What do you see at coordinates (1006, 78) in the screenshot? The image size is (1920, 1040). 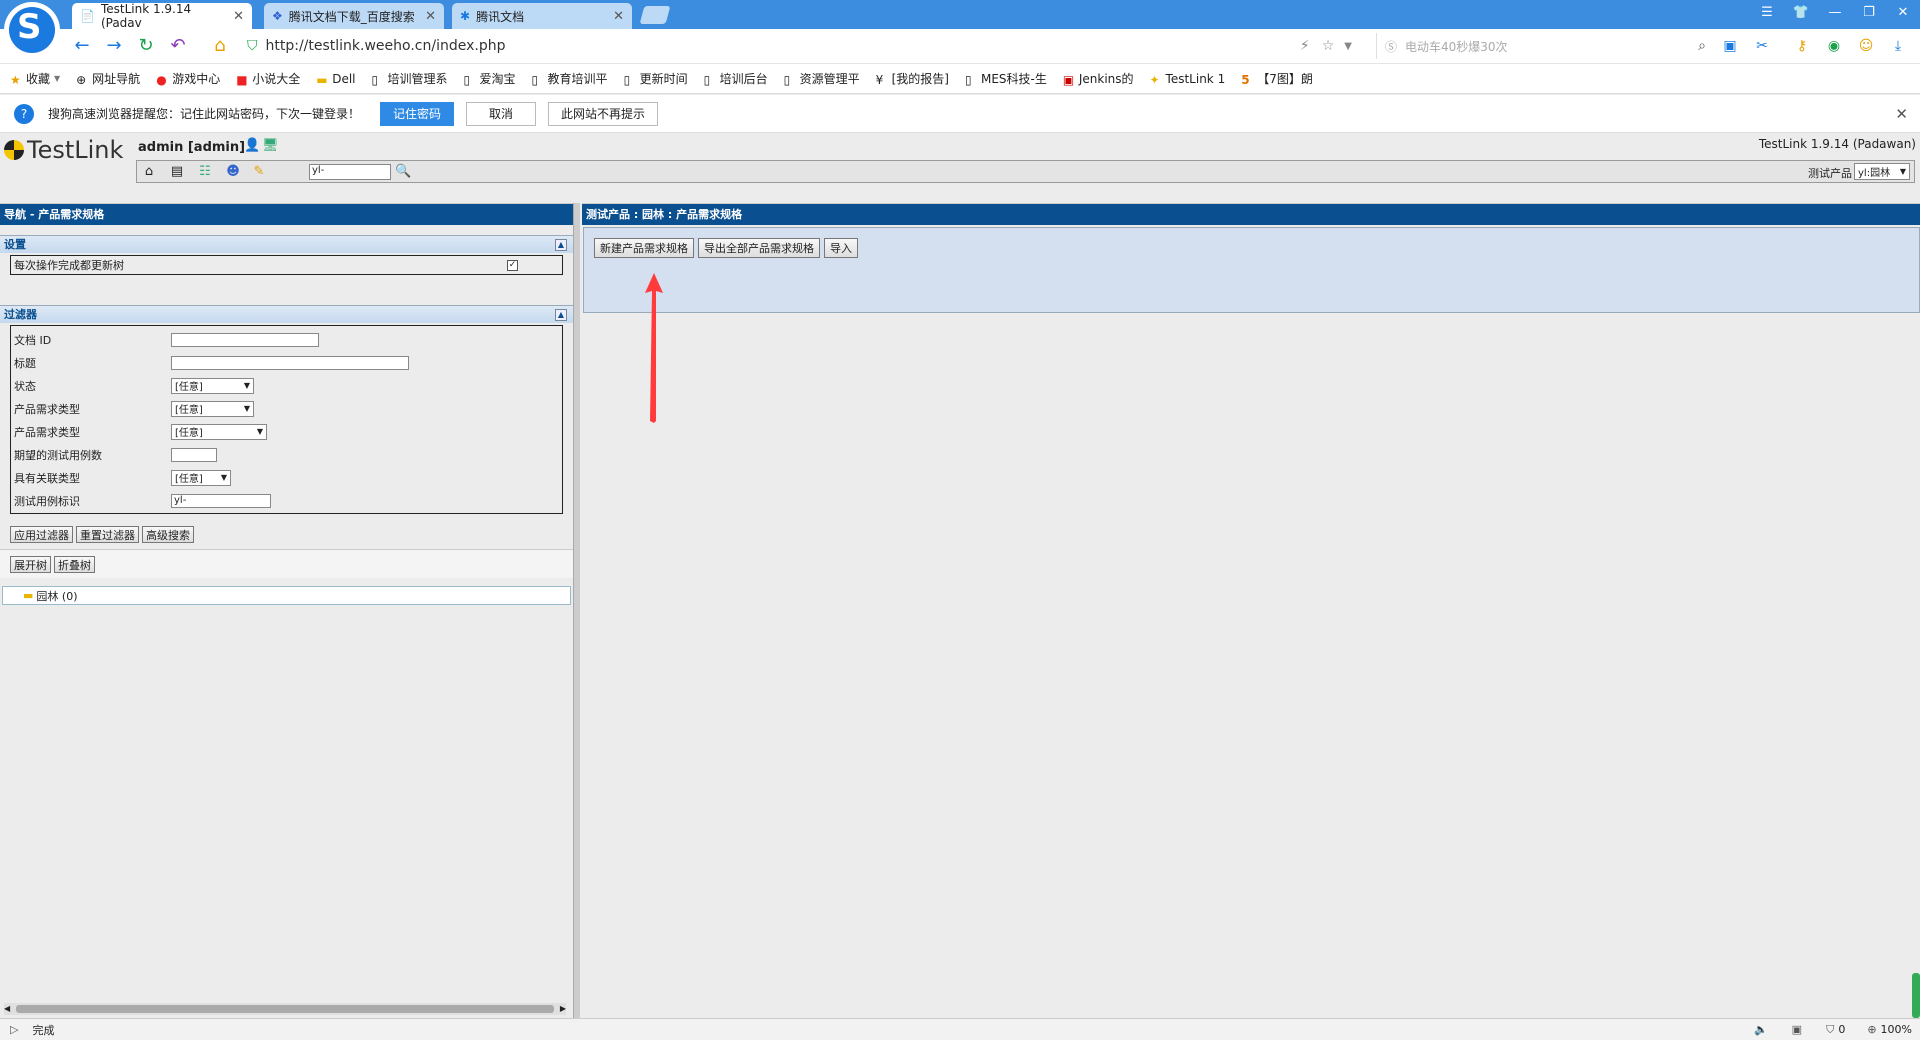 I see `bookmark-item: ▯ MES科技-生` at bounding box center [1006, 78].